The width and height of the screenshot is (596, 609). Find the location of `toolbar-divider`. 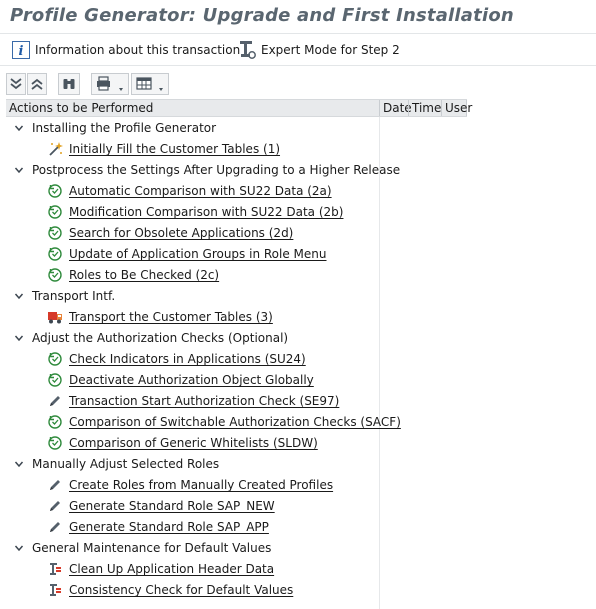

toolbar-divider is located at coordinates (298, 65).